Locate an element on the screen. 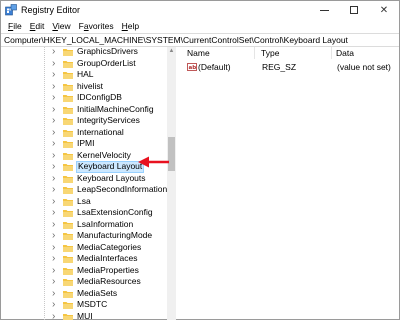 The width and height of the screenshot is (400, 320). tree-item: › MediaInterfaces is located at coordinates (84, 259).